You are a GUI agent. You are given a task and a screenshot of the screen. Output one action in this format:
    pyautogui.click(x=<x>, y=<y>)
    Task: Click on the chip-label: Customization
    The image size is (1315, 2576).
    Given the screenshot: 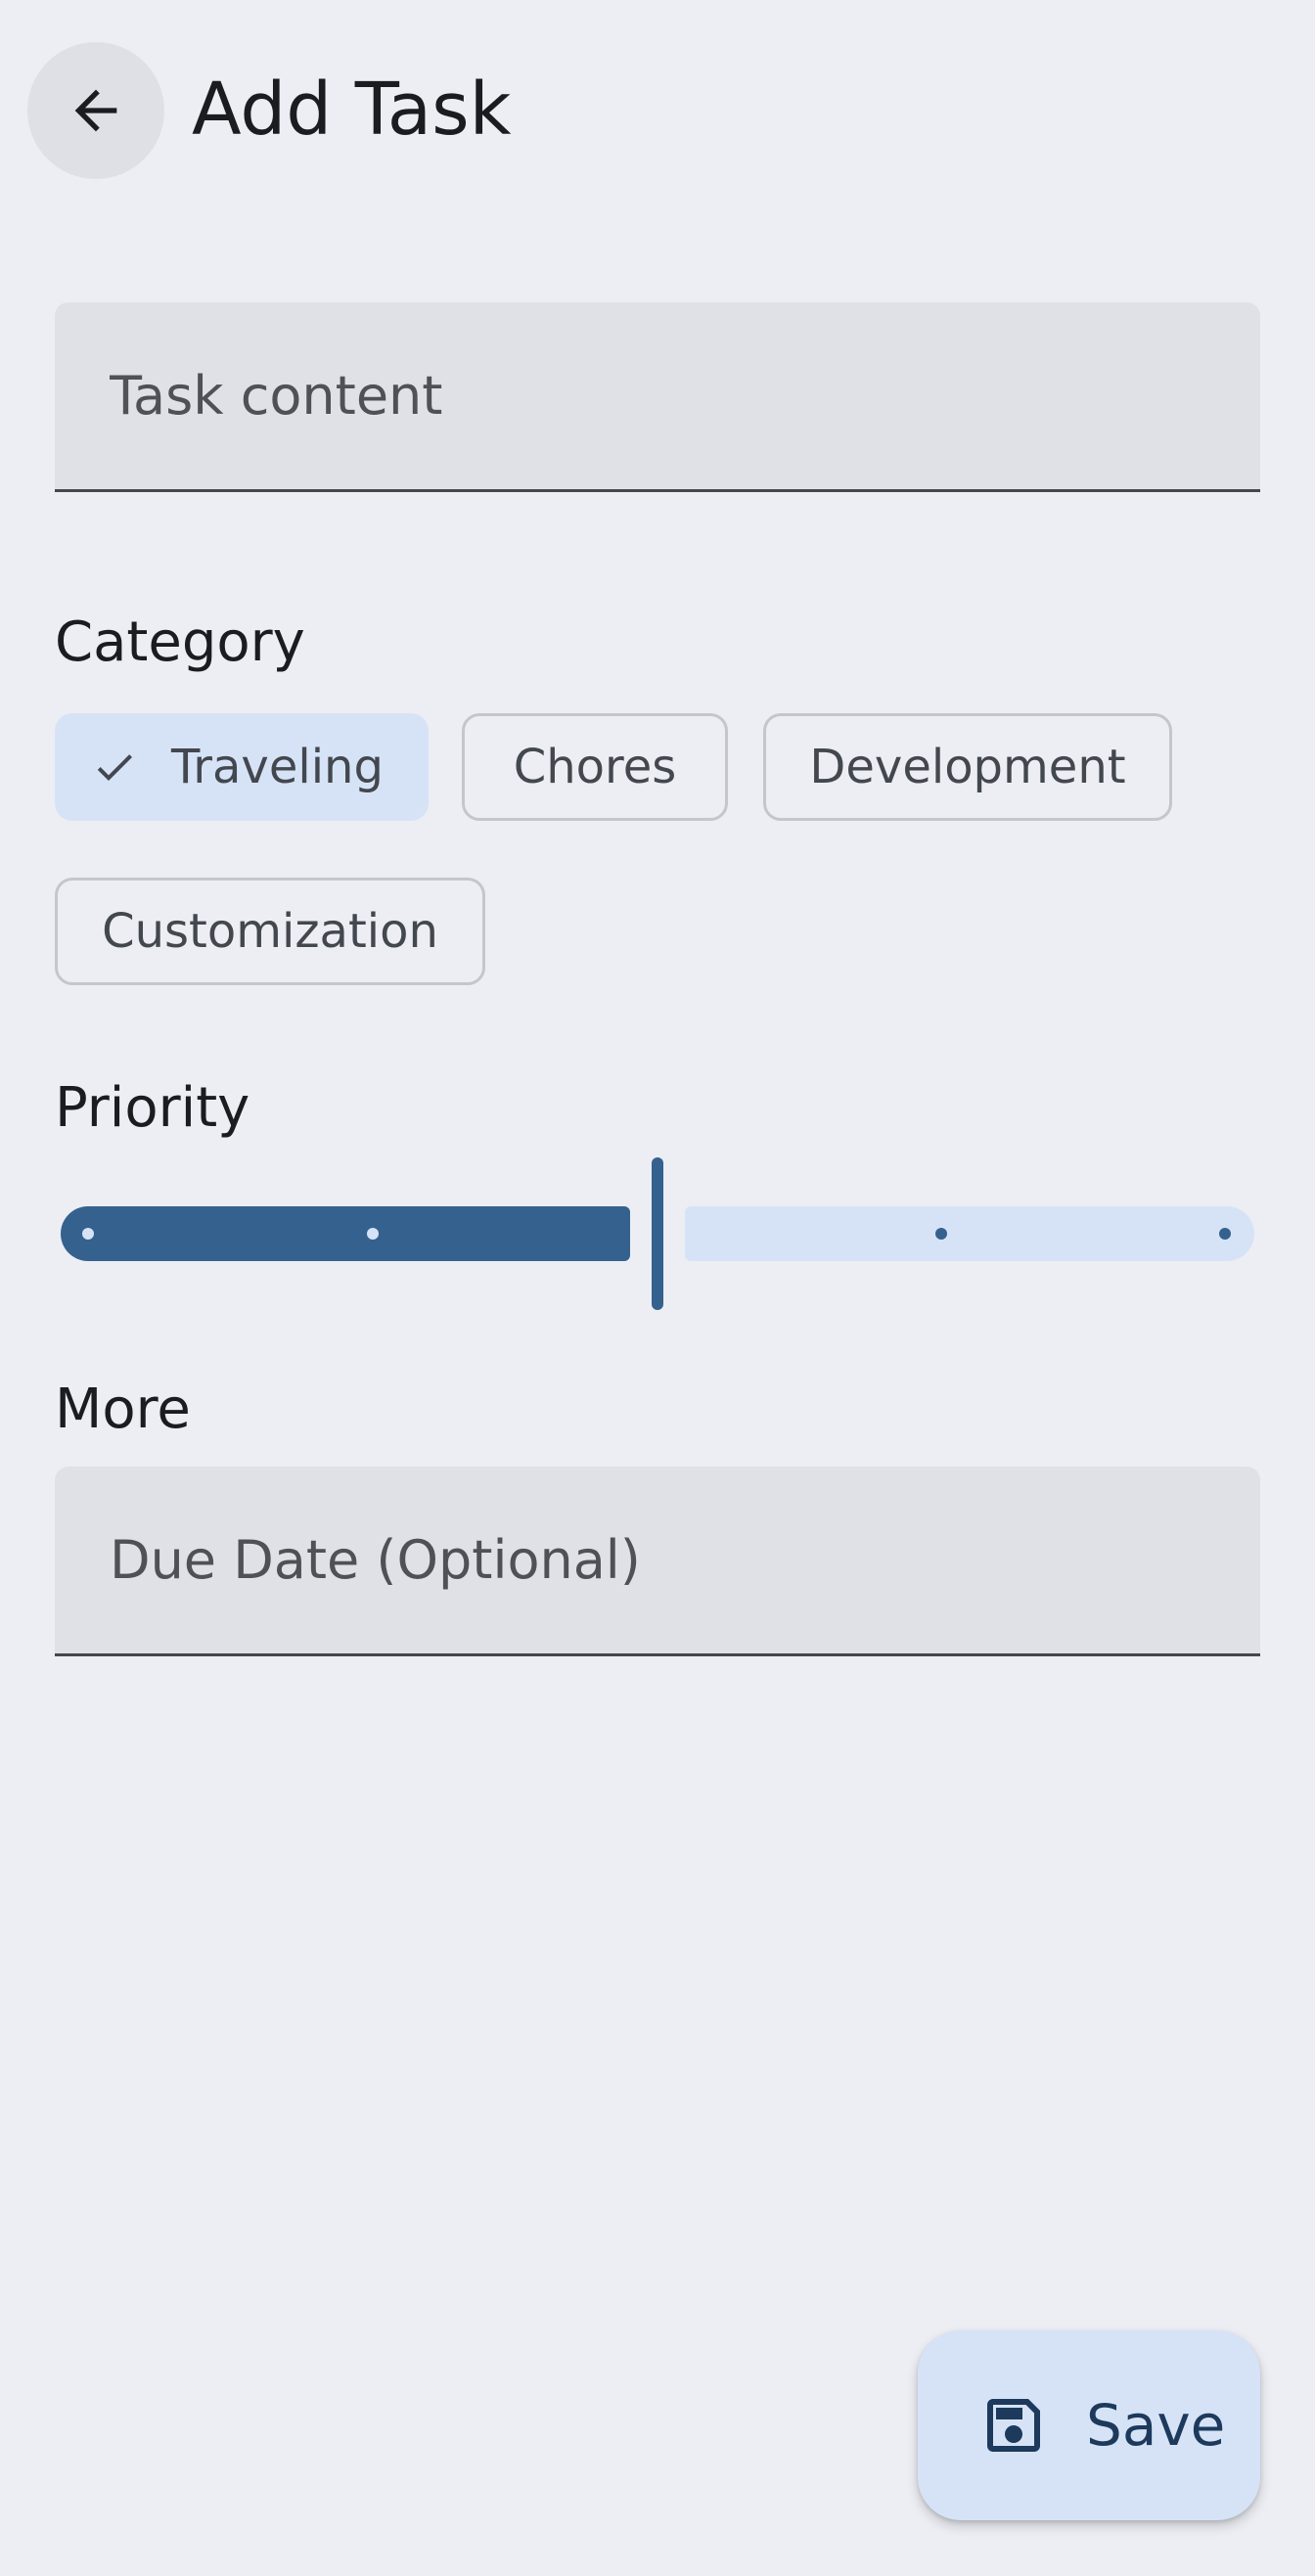 What is the action you would take?
    pyautogui.click(x=270, y=931)
    